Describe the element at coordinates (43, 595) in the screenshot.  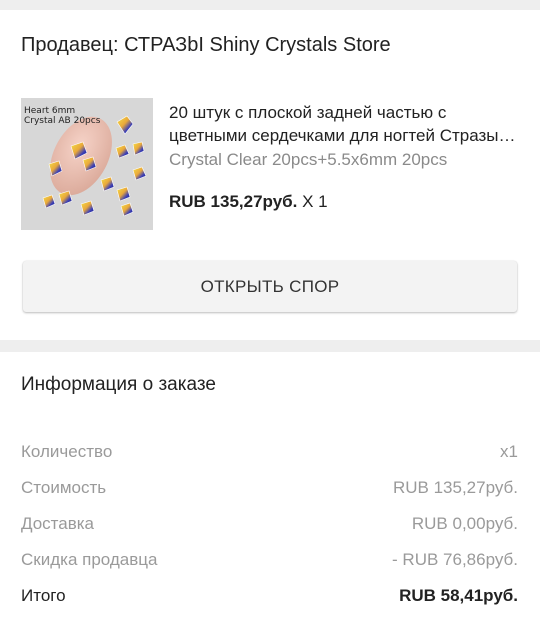
I see `row-label: Итого` at that location.